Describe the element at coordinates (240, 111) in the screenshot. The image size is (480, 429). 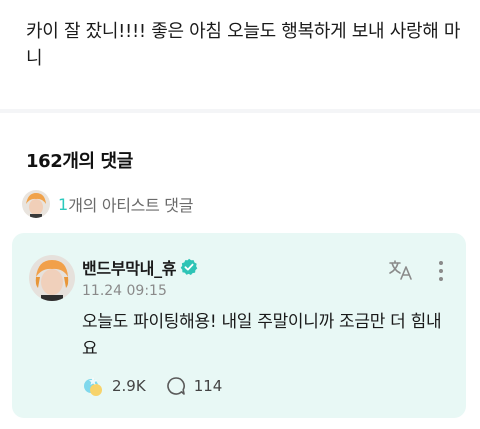
I see `section-divider` at that location.